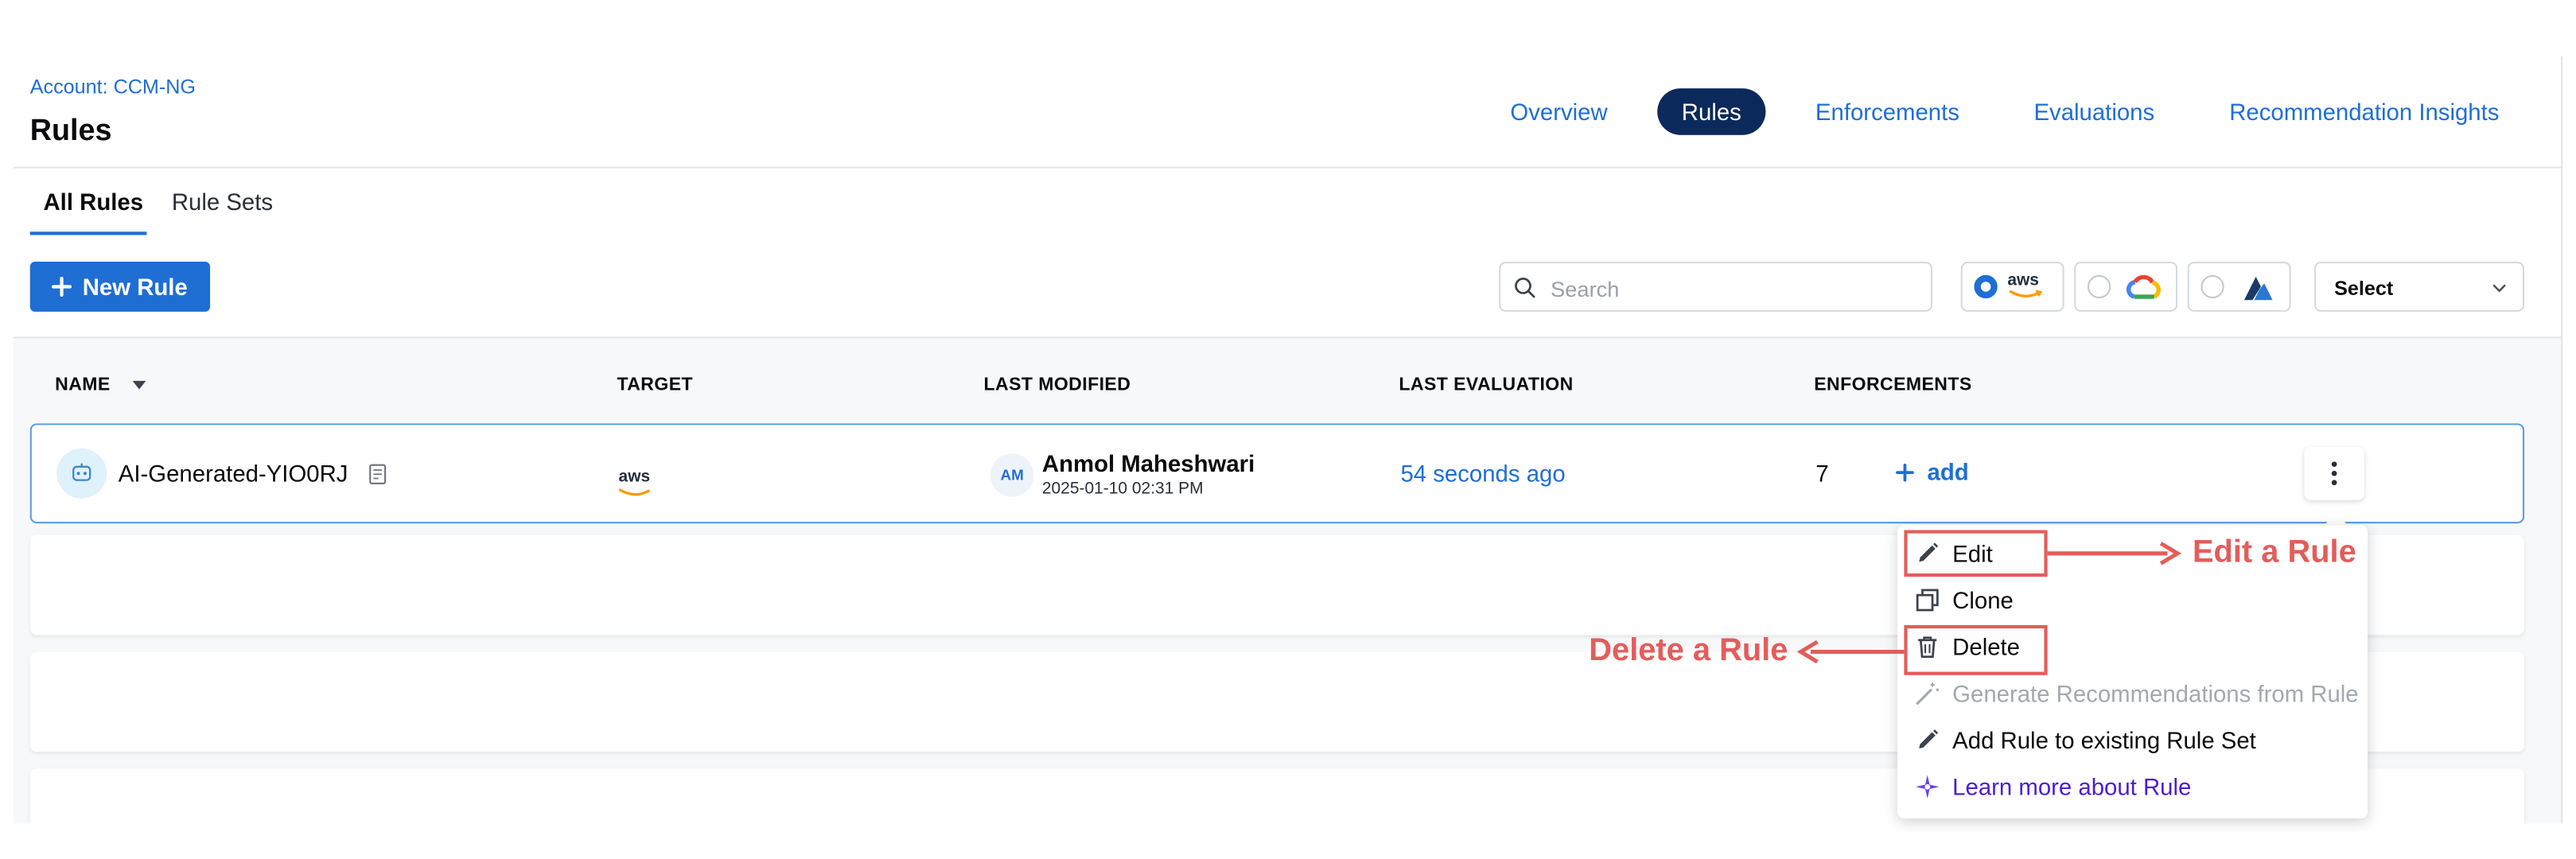 This screenshot has height=859, width=2576. Describe the element at coordinates (101, 385) in the screenshot. I see `column-header-name: NAME` at that location.